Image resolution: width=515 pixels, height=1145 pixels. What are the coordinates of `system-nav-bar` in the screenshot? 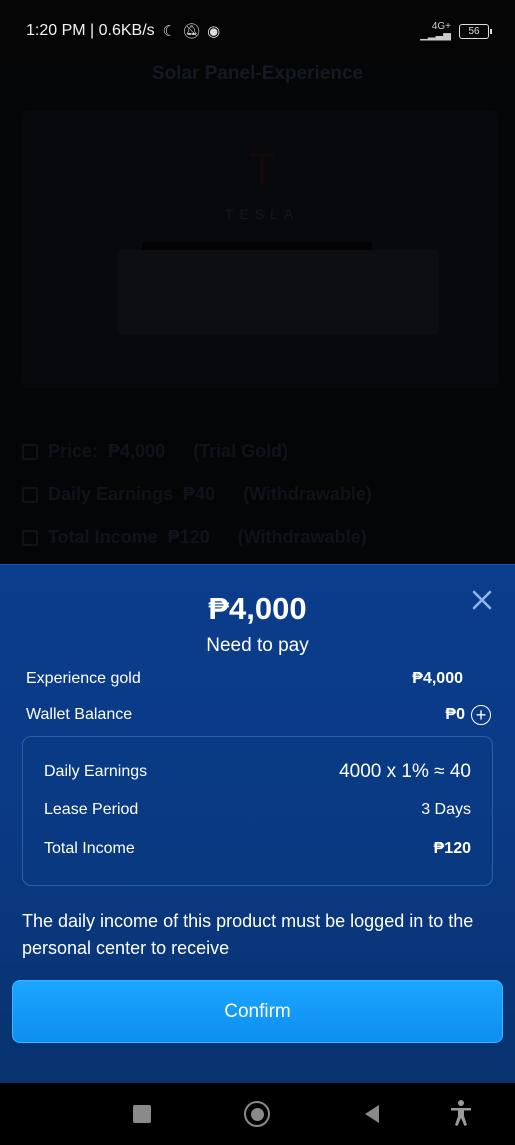 It's located at (257, 1114).